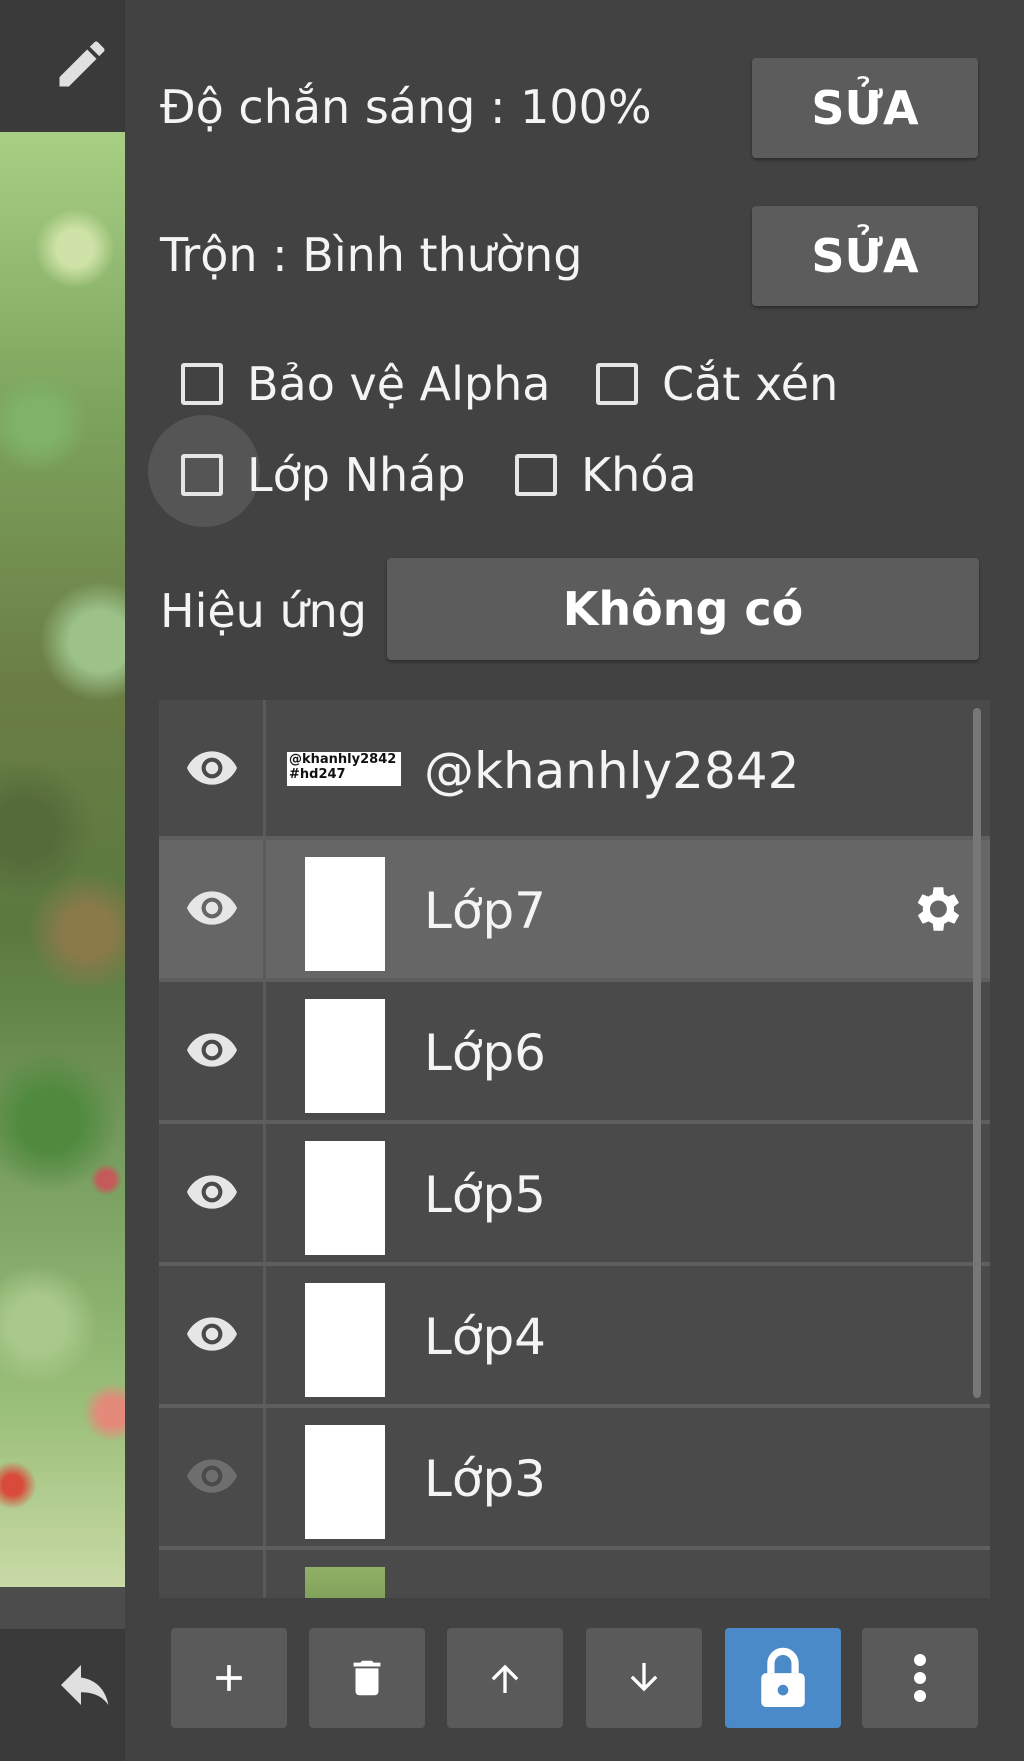 This screenshot has width=1024, height=1761. Describe the element at coordinates (574, 1051) in the screenshot. I see `layer-row: Lớp6` at that location.